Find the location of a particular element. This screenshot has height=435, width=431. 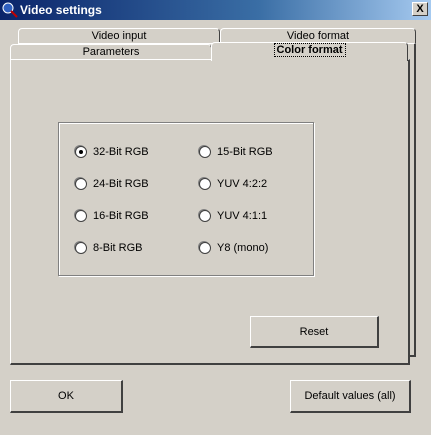

radio-selected-dot is located at coordinates (81, 152).